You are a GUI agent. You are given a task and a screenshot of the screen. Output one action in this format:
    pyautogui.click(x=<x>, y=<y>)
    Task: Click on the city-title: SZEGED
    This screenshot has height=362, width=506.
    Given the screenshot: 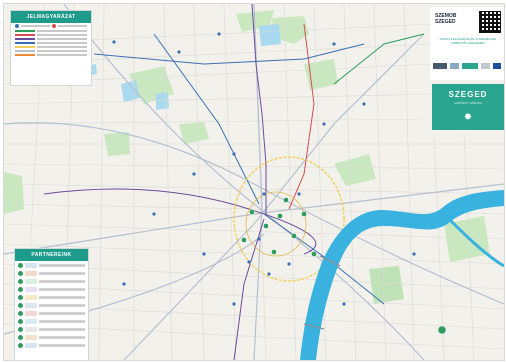 What is the action you would take?
    pyautogui.click(x=468, y=94)
    